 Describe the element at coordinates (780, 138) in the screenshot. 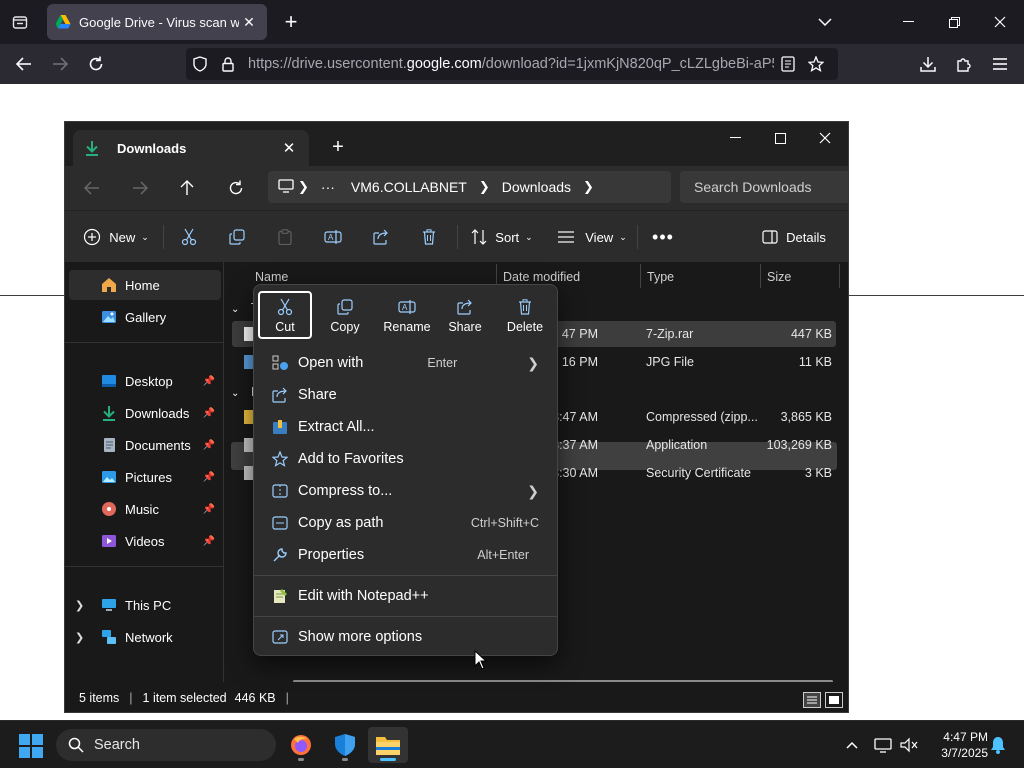

I see `explorer-maximize-button` at that location.